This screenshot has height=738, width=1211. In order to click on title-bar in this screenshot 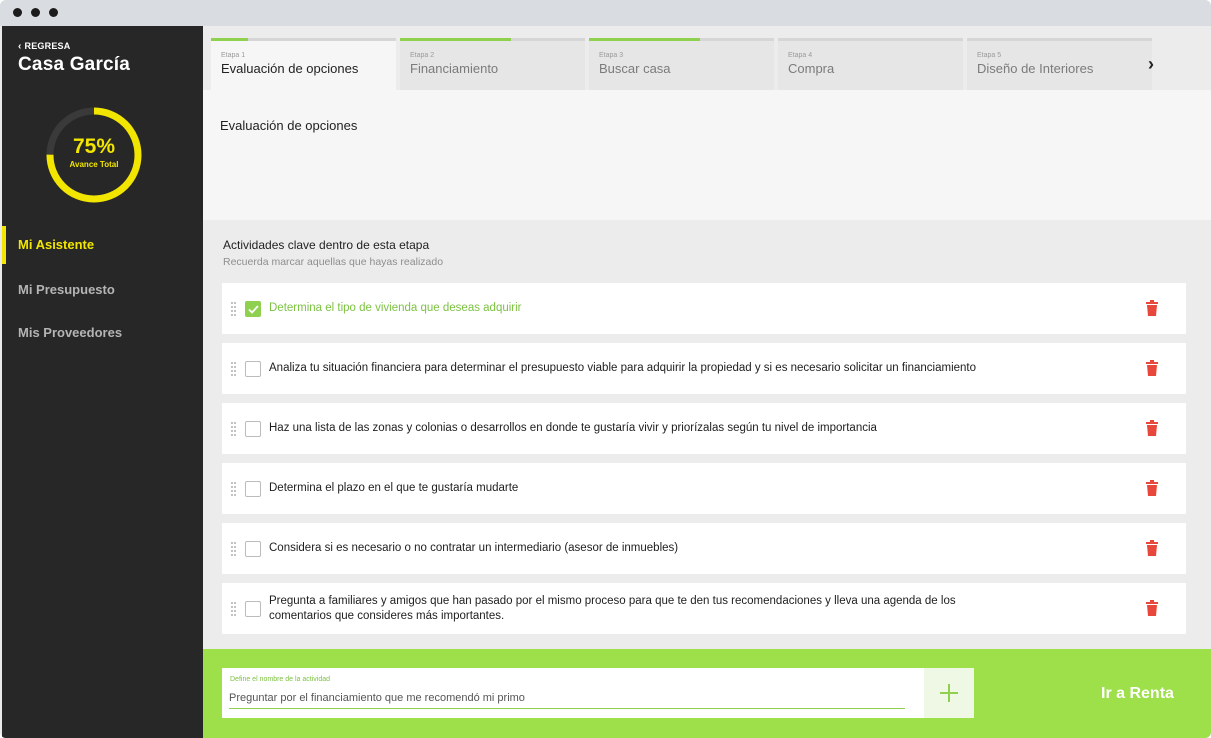, I will do `click(605, 13)`.